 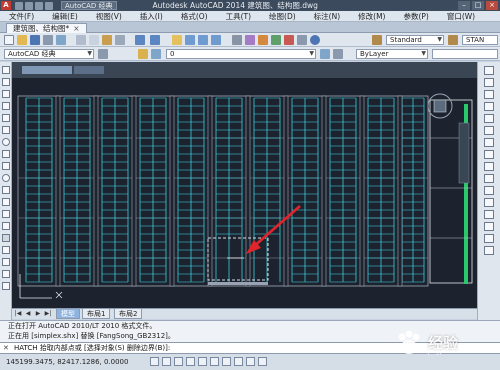 I want to click on visual-style-control, so click(x=89, y=70).